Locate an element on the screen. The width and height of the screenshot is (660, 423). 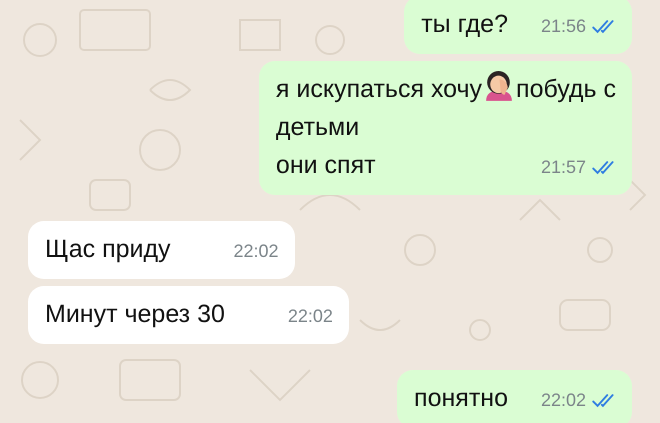
message-text: ты где? is located at coordinates (464, 24).